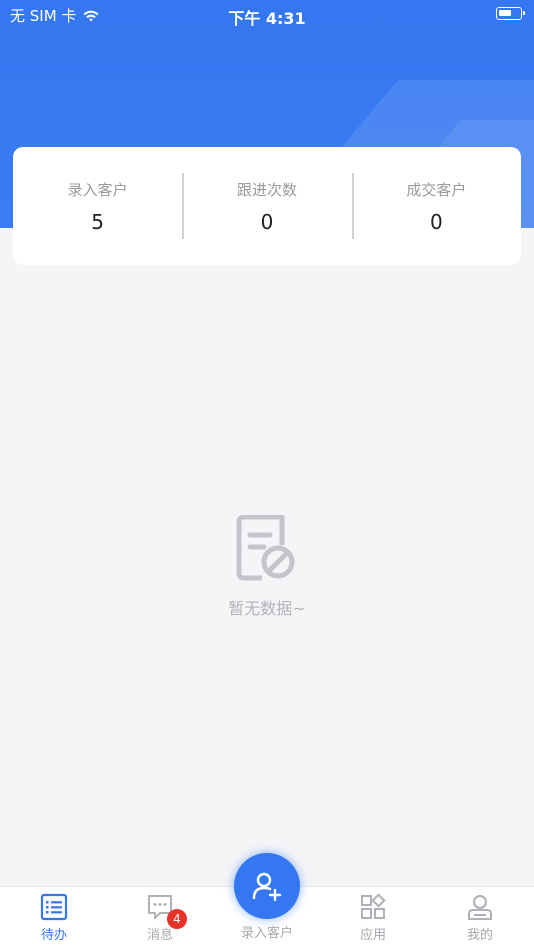 The height and width of the screenshot is (950, 534). I want to click on status-bar: 无 SIM 卡 下午 4:31, so click(267, 14).